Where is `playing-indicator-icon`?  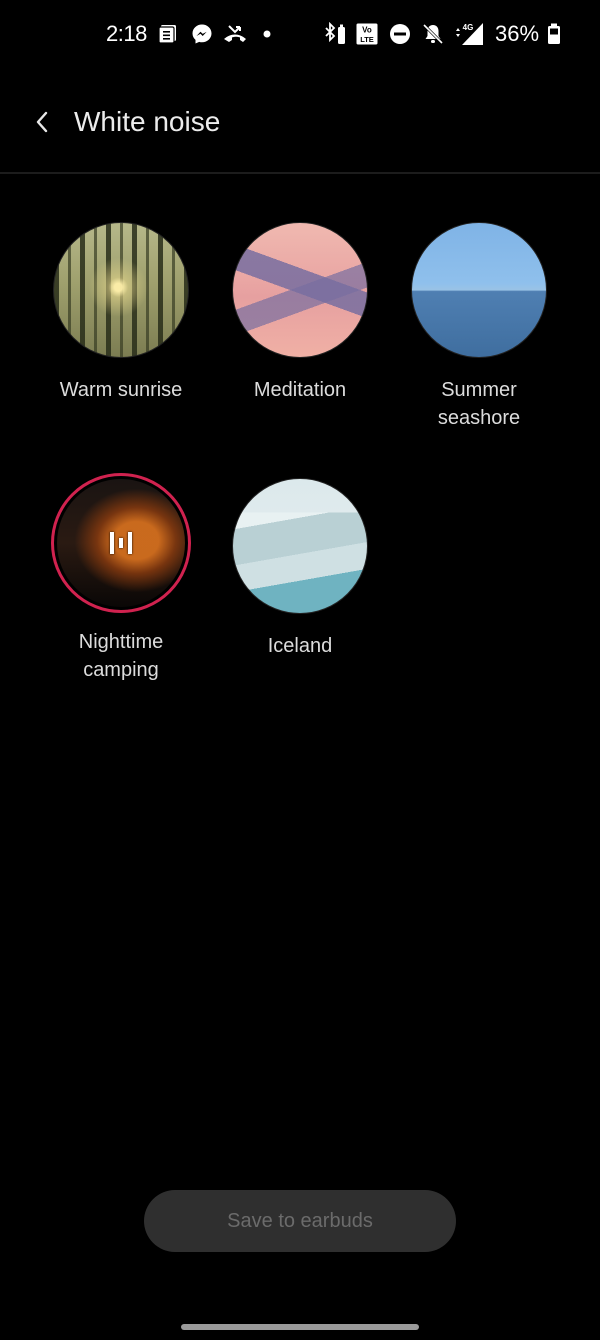 playing-indicator-icon is located at coordinates (121, 543).